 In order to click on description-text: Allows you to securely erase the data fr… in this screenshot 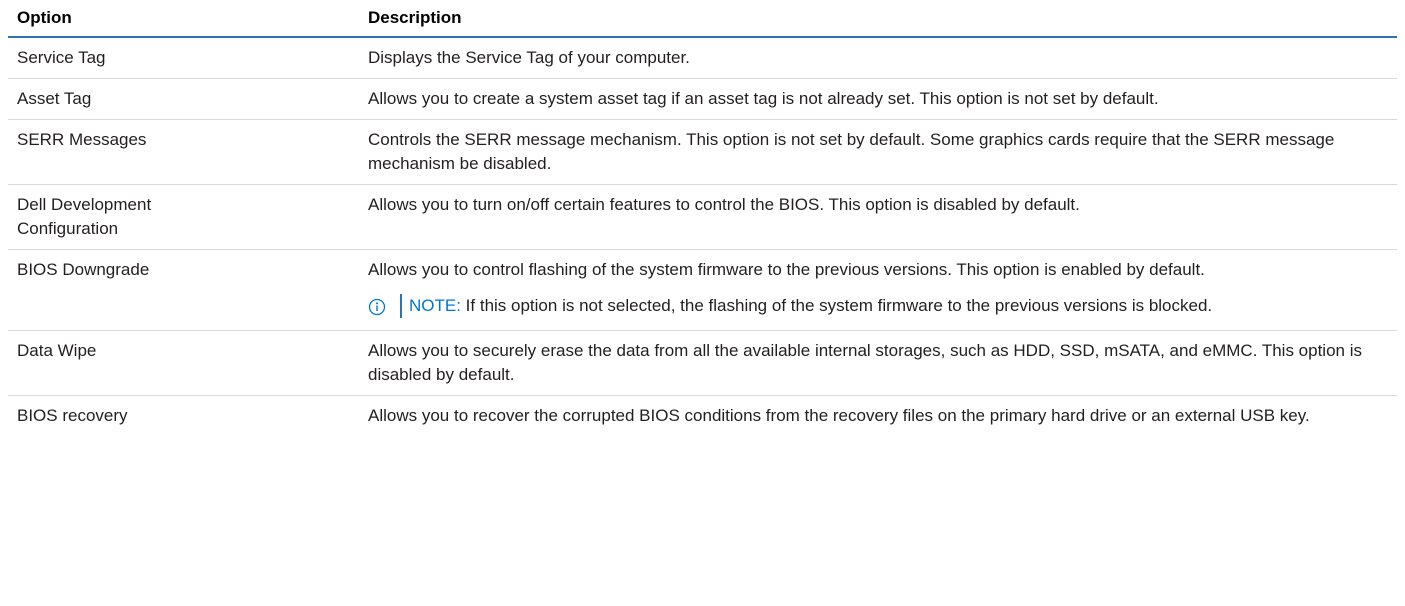, I will do `click(865, 362)`.